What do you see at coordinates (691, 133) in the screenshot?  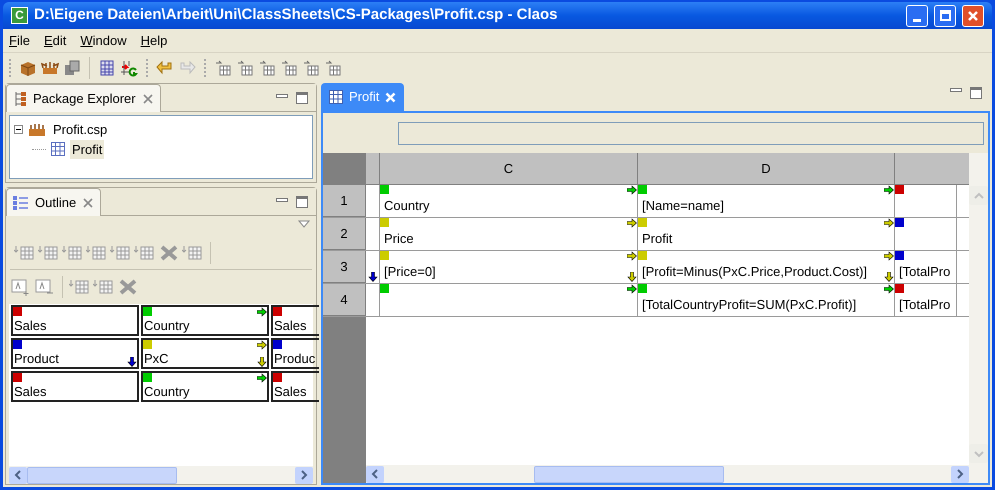 I see `formula-field` at bounding box center [691, 133].